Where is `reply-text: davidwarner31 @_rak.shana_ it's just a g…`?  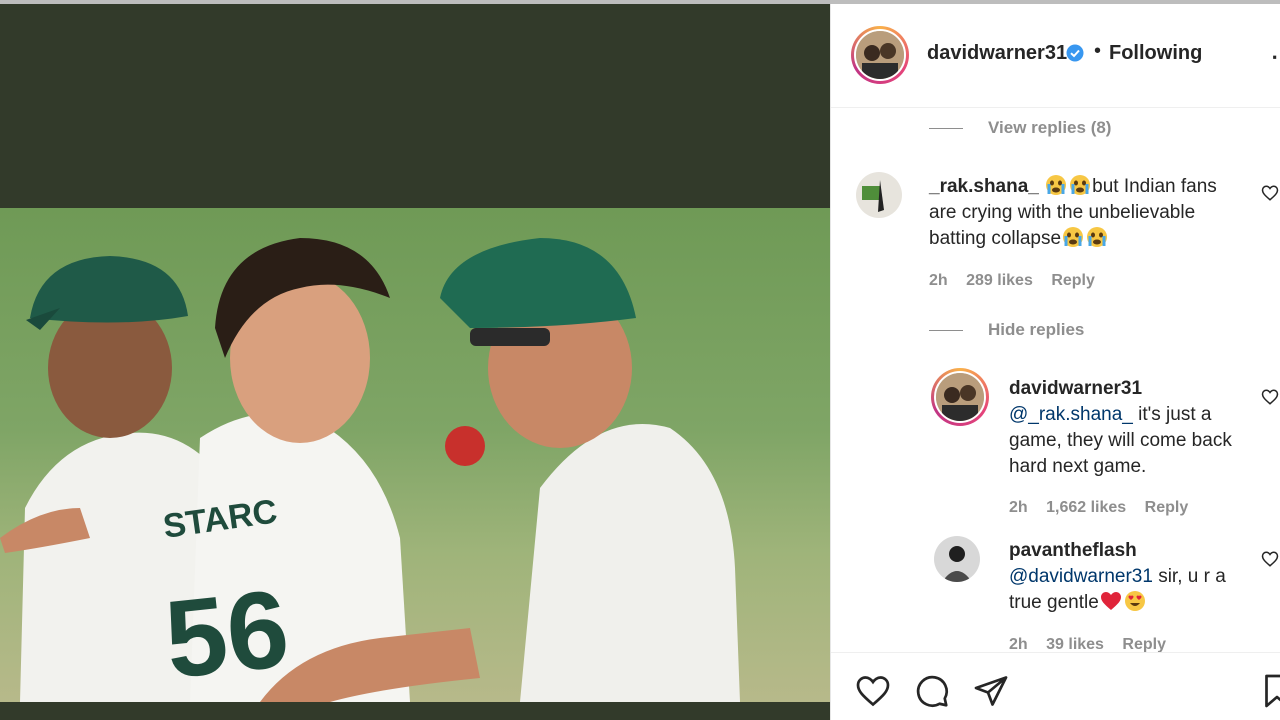 reply-text: davidwarner31 @_rak.shana_ it's just a g… is located at coordinates (1124, 428).